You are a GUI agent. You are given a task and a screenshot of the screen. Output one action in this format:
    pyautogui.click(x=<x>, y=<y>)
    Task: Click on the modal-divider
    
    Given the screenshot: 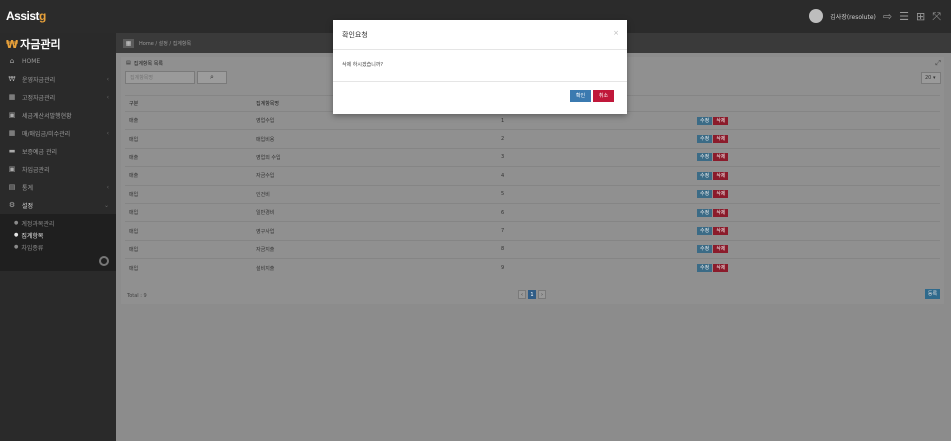 What is the action you would take?
    pyautogui.click(x=480, y=81)
    